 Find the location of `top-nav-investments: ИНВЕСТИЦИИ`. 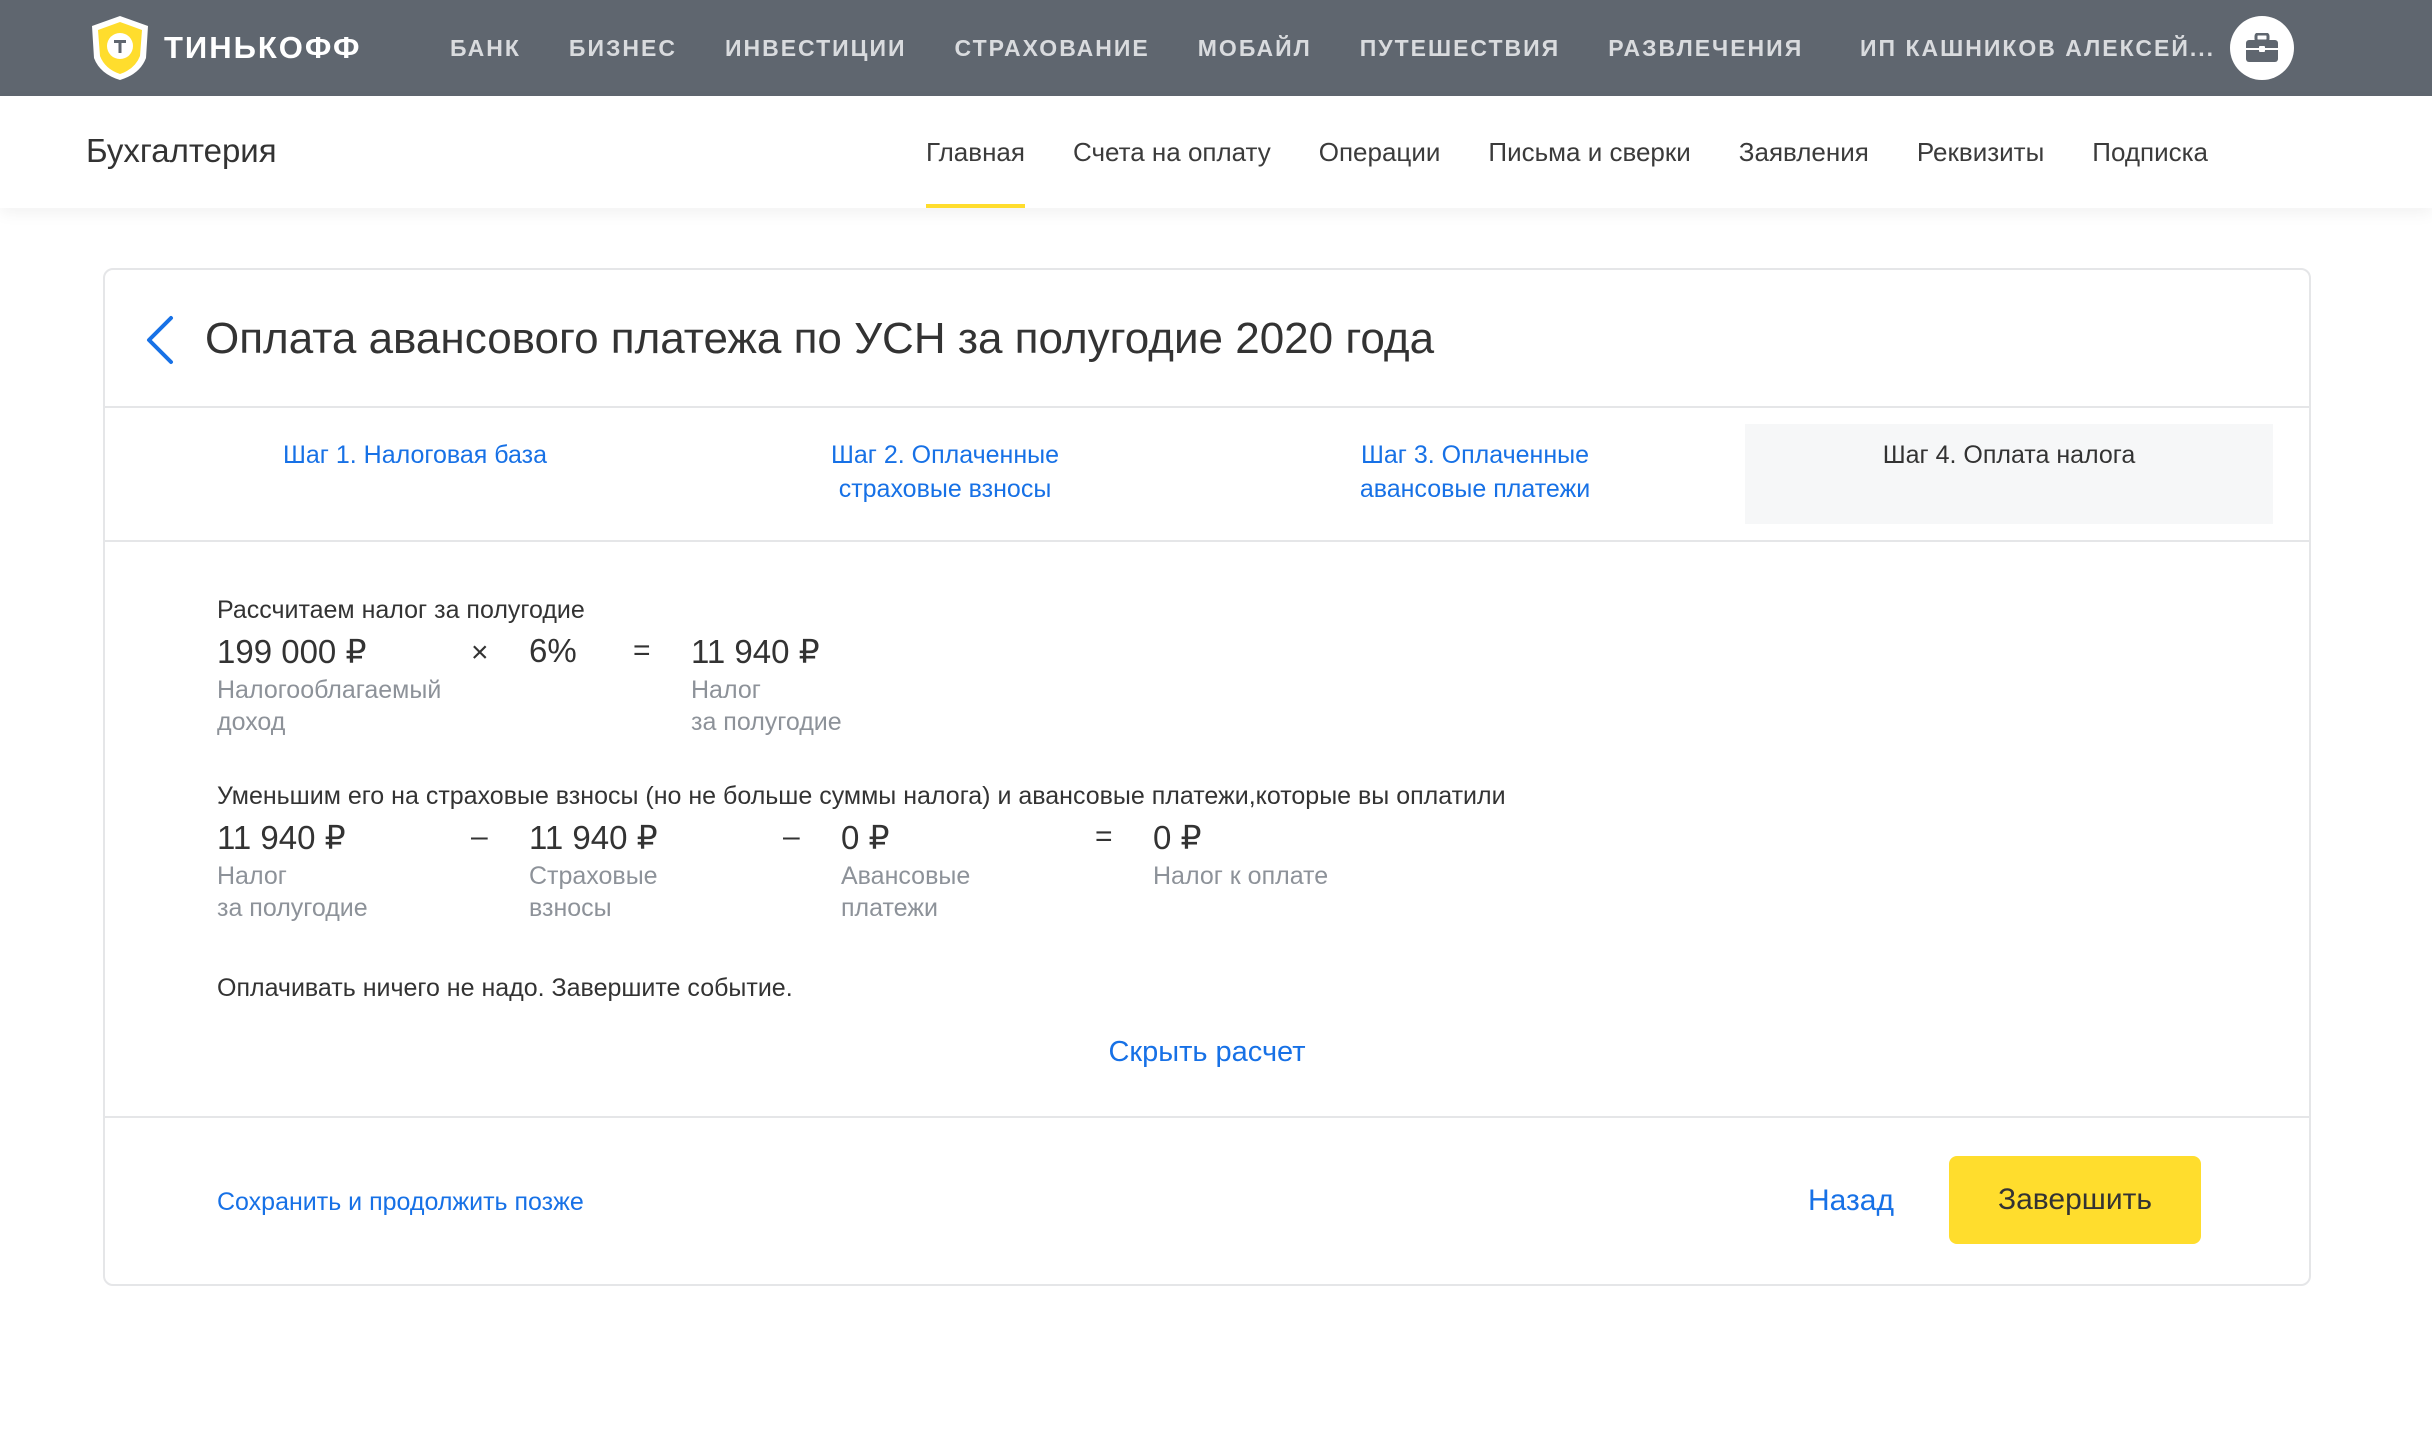

top-nav-investments: ИНВЕСТИЦИИ is located at coordinates (816, 48).